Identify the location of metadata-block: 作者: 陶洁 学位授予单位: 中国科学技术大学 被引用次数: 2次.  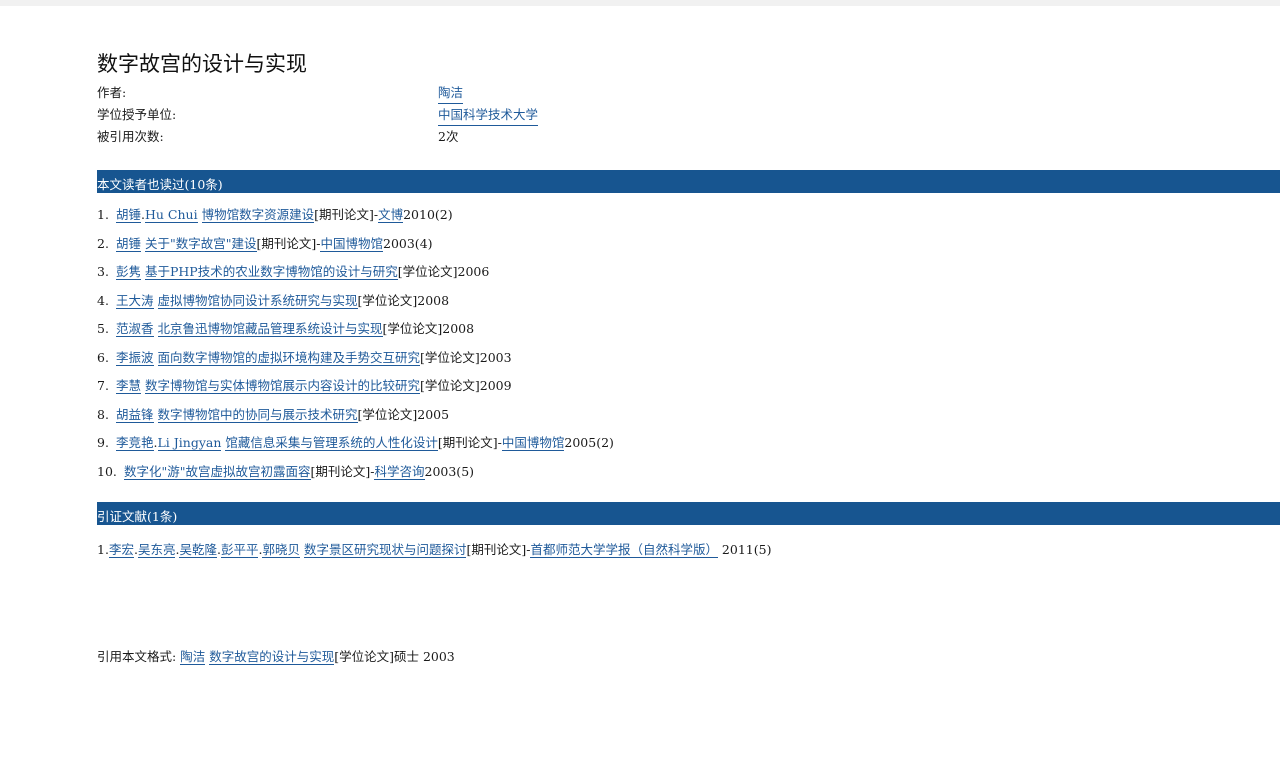
(688, 114).